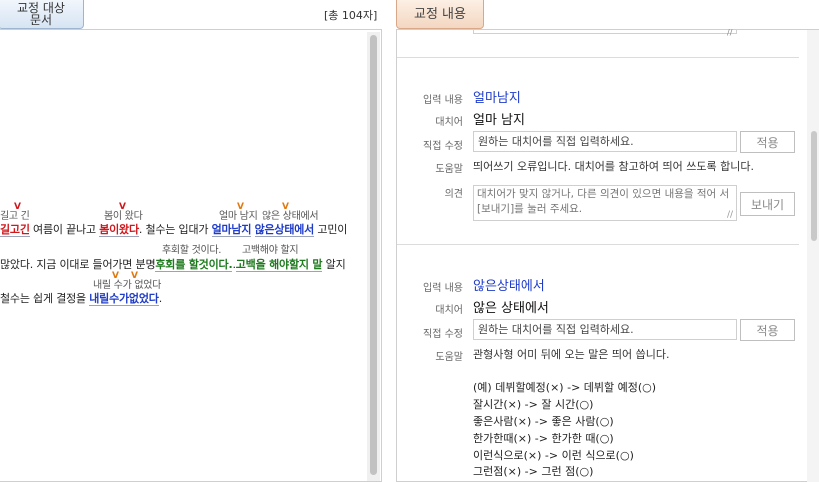  Describe the element at coordinates (440, 14) in the screenshot. I see `tab-correction-content: 교정 내용` at that location.